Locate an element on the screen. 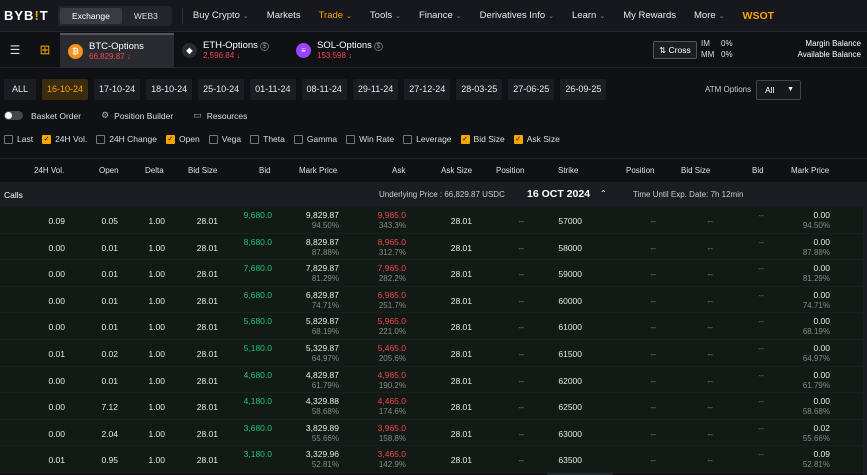 The image size is (867, 475). cell-bid: 8,680.0 is located at coordinates (258, 242).